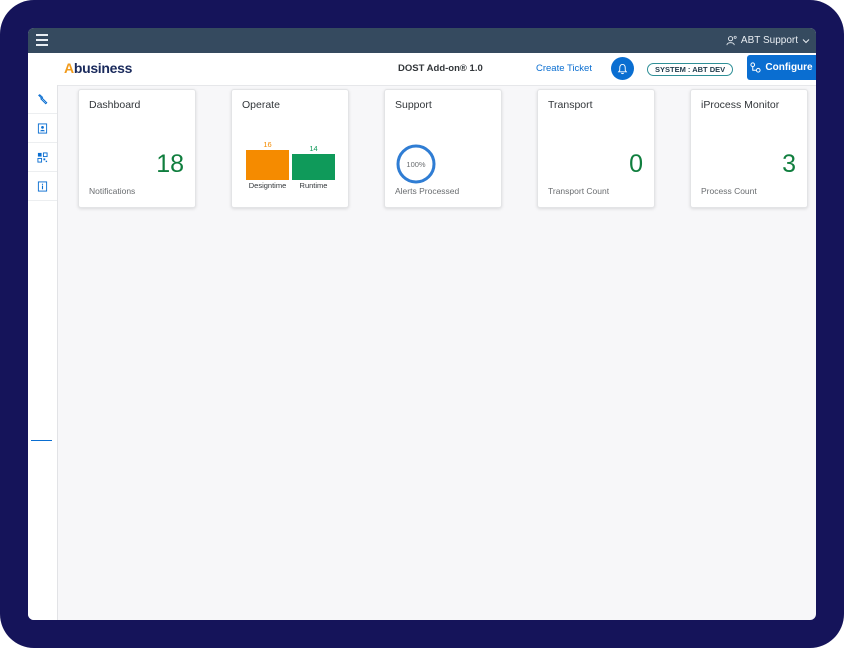 This screenshot has height=648, width=844. Describe the element at coordinates (422, 40) in the screenshot. I see `shell-bar: ABT Support` at that location.